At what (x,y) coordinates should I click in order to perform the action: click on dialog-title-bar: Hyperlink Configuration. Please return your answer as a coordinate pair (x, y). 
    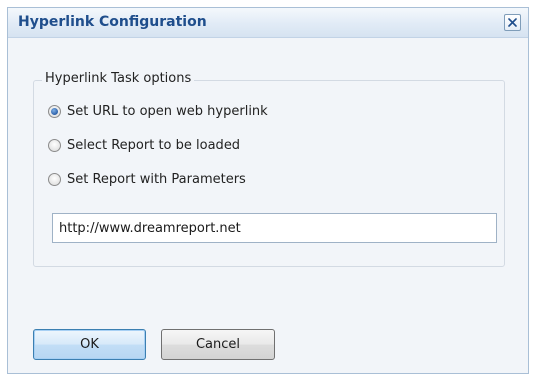
    Looking at the image, I should click on (268, 23).